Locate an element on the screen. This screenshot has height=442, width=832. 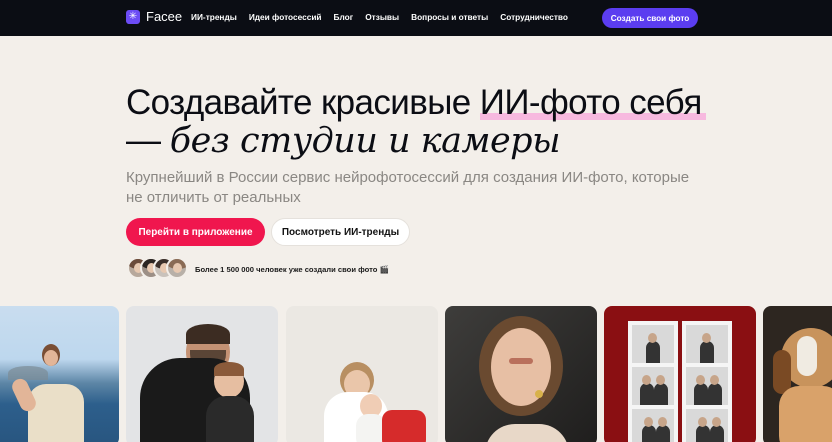
hero-title-part1: Создавайте красивые is located at coordinates (303, 102).